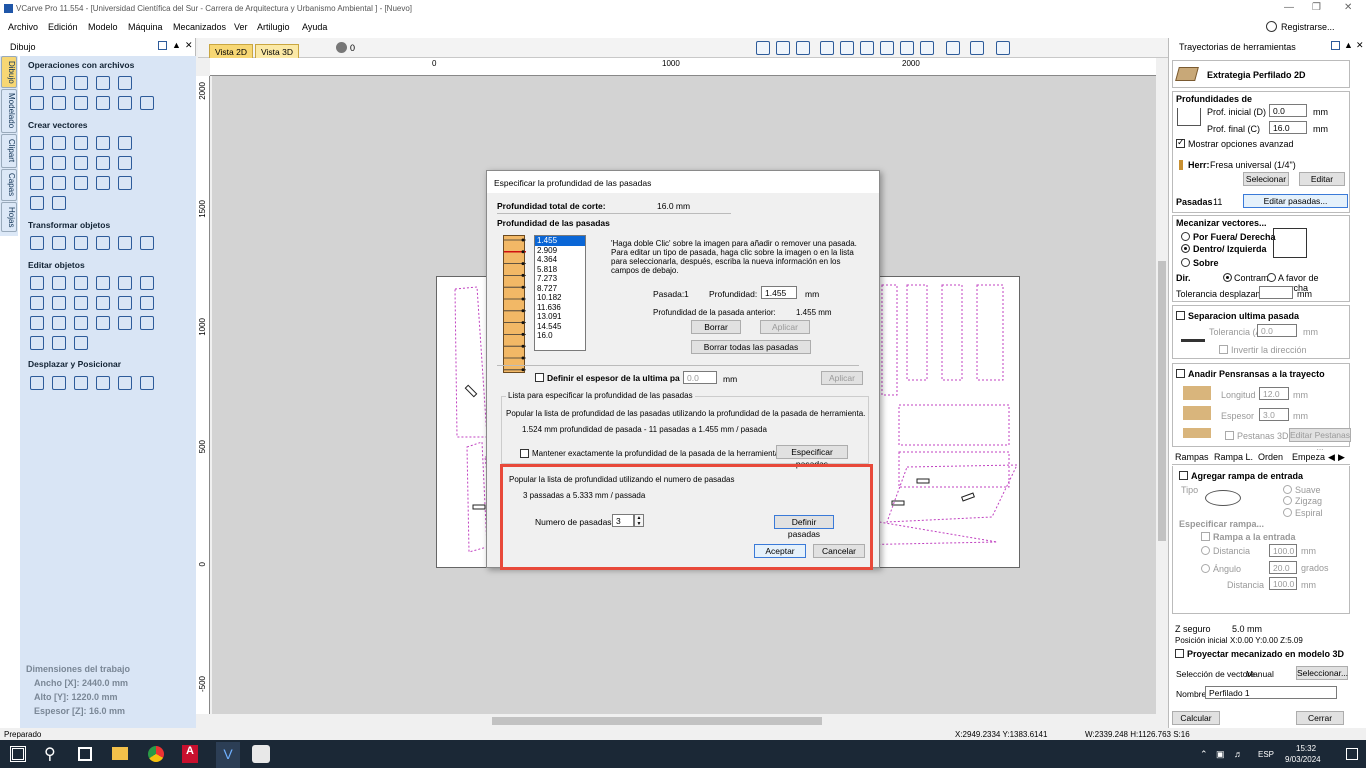 The height and width of the screenshot is (768, 1366). I want to click on menu-ayuda: Ayuda, so click(314, 27).